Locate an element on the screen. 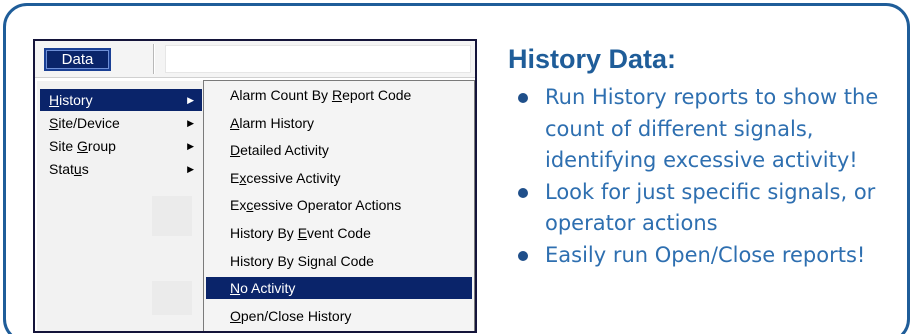 The width and height of the screenshot is (913, 334). mnemonic-letter: G is located at coordinates (82, 146).